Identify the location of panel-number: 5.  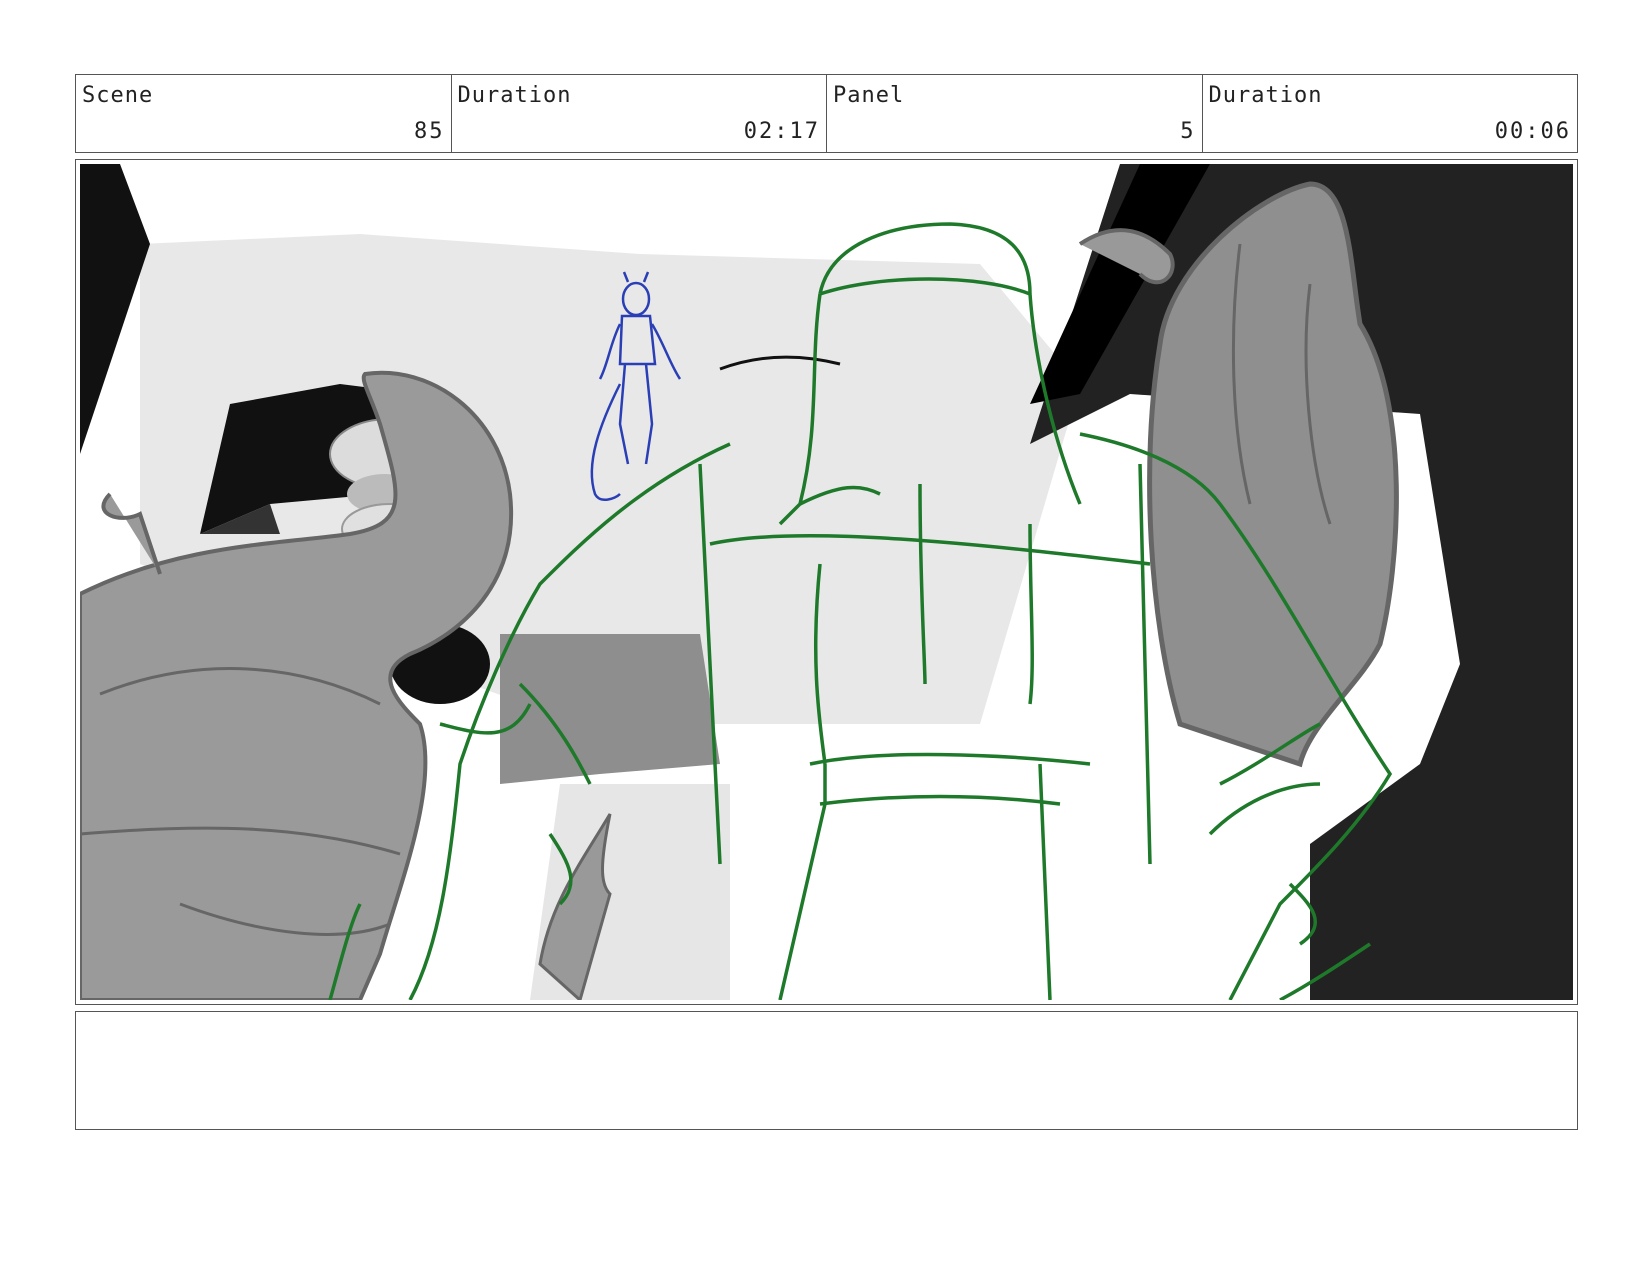
(1188, 131).